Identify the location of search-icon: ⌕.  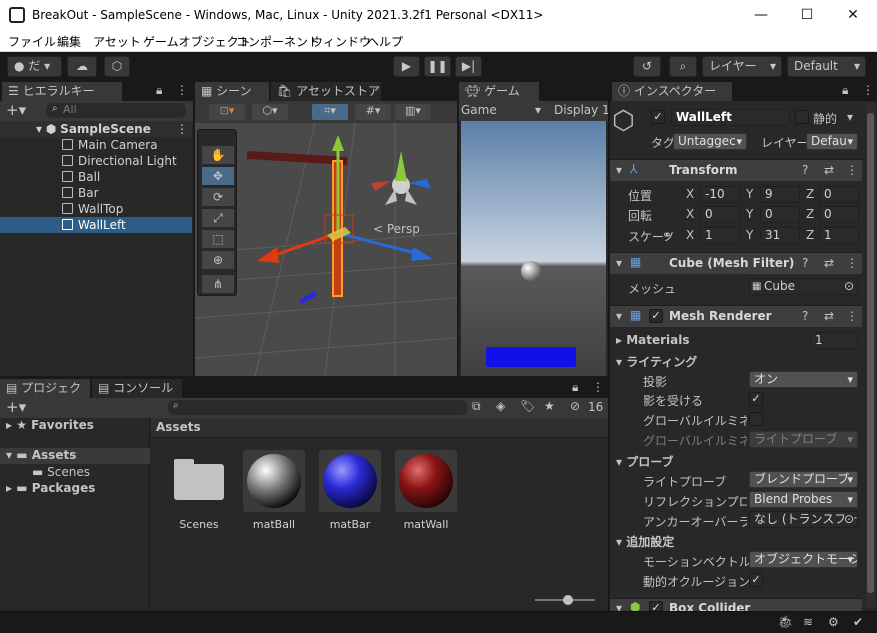
(683, 66).